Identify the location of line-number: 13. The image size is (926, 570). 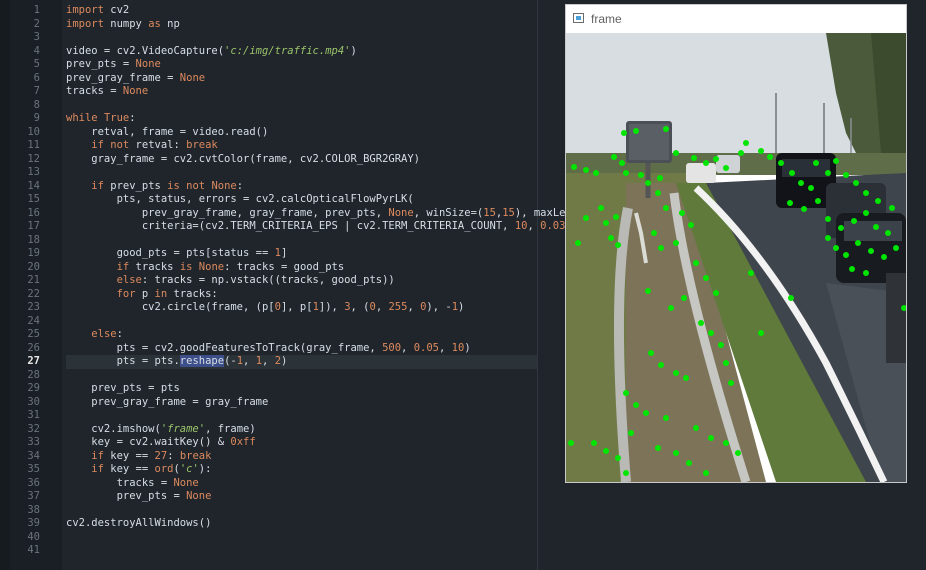
(33, 172).